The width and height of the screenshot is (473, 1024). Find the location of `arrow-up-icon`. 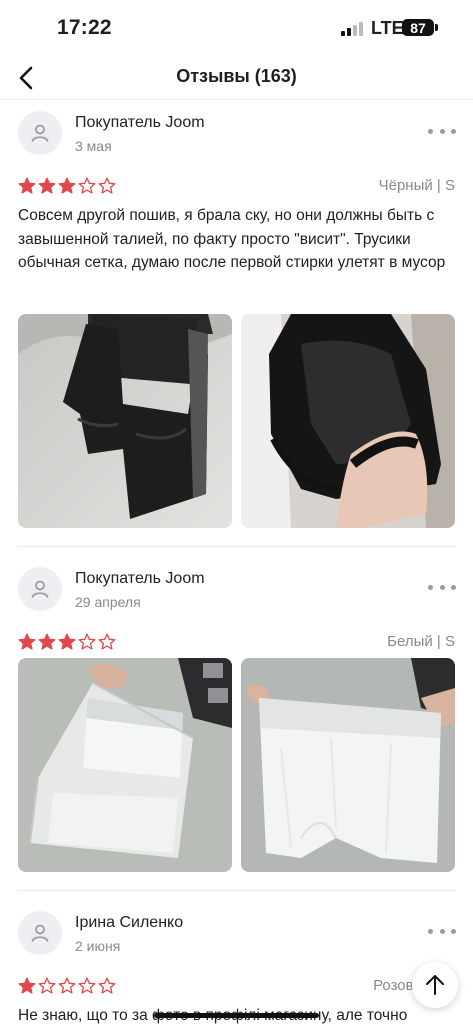

arrow-up-icon is located at coordinates (435, 985).